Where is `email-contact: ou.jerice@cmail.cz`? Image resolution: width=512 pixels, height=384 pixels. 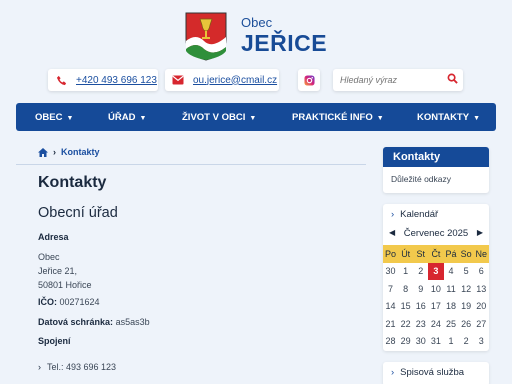
email-contact: ou.jerice@cmail.cz is located at coordinates (222, 80).